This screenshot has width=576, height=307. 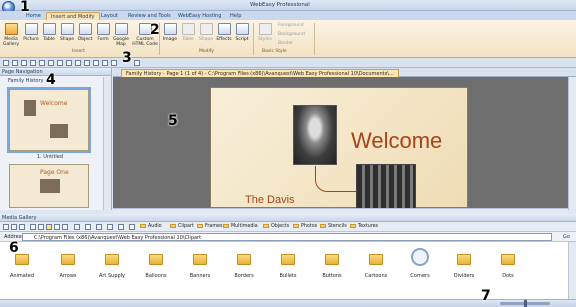 What do you see at coordinates (121, 227) in the screenshot?
I see `refresh-icon` at bounding box center [121, 227].